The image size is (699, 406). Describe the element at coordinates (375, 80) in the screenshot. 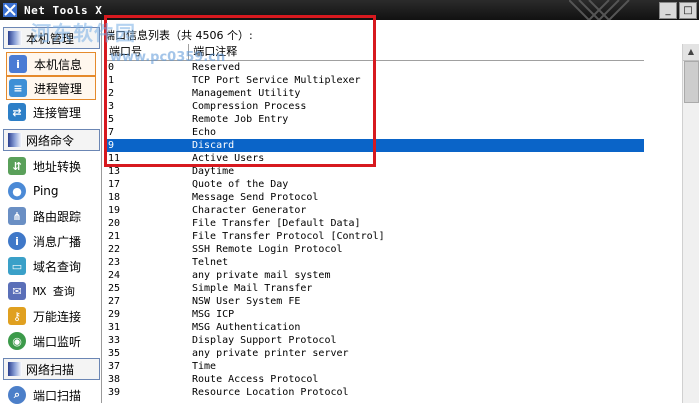

I see `table-row: 1 TCP Port Service Multiplexer` at that location.